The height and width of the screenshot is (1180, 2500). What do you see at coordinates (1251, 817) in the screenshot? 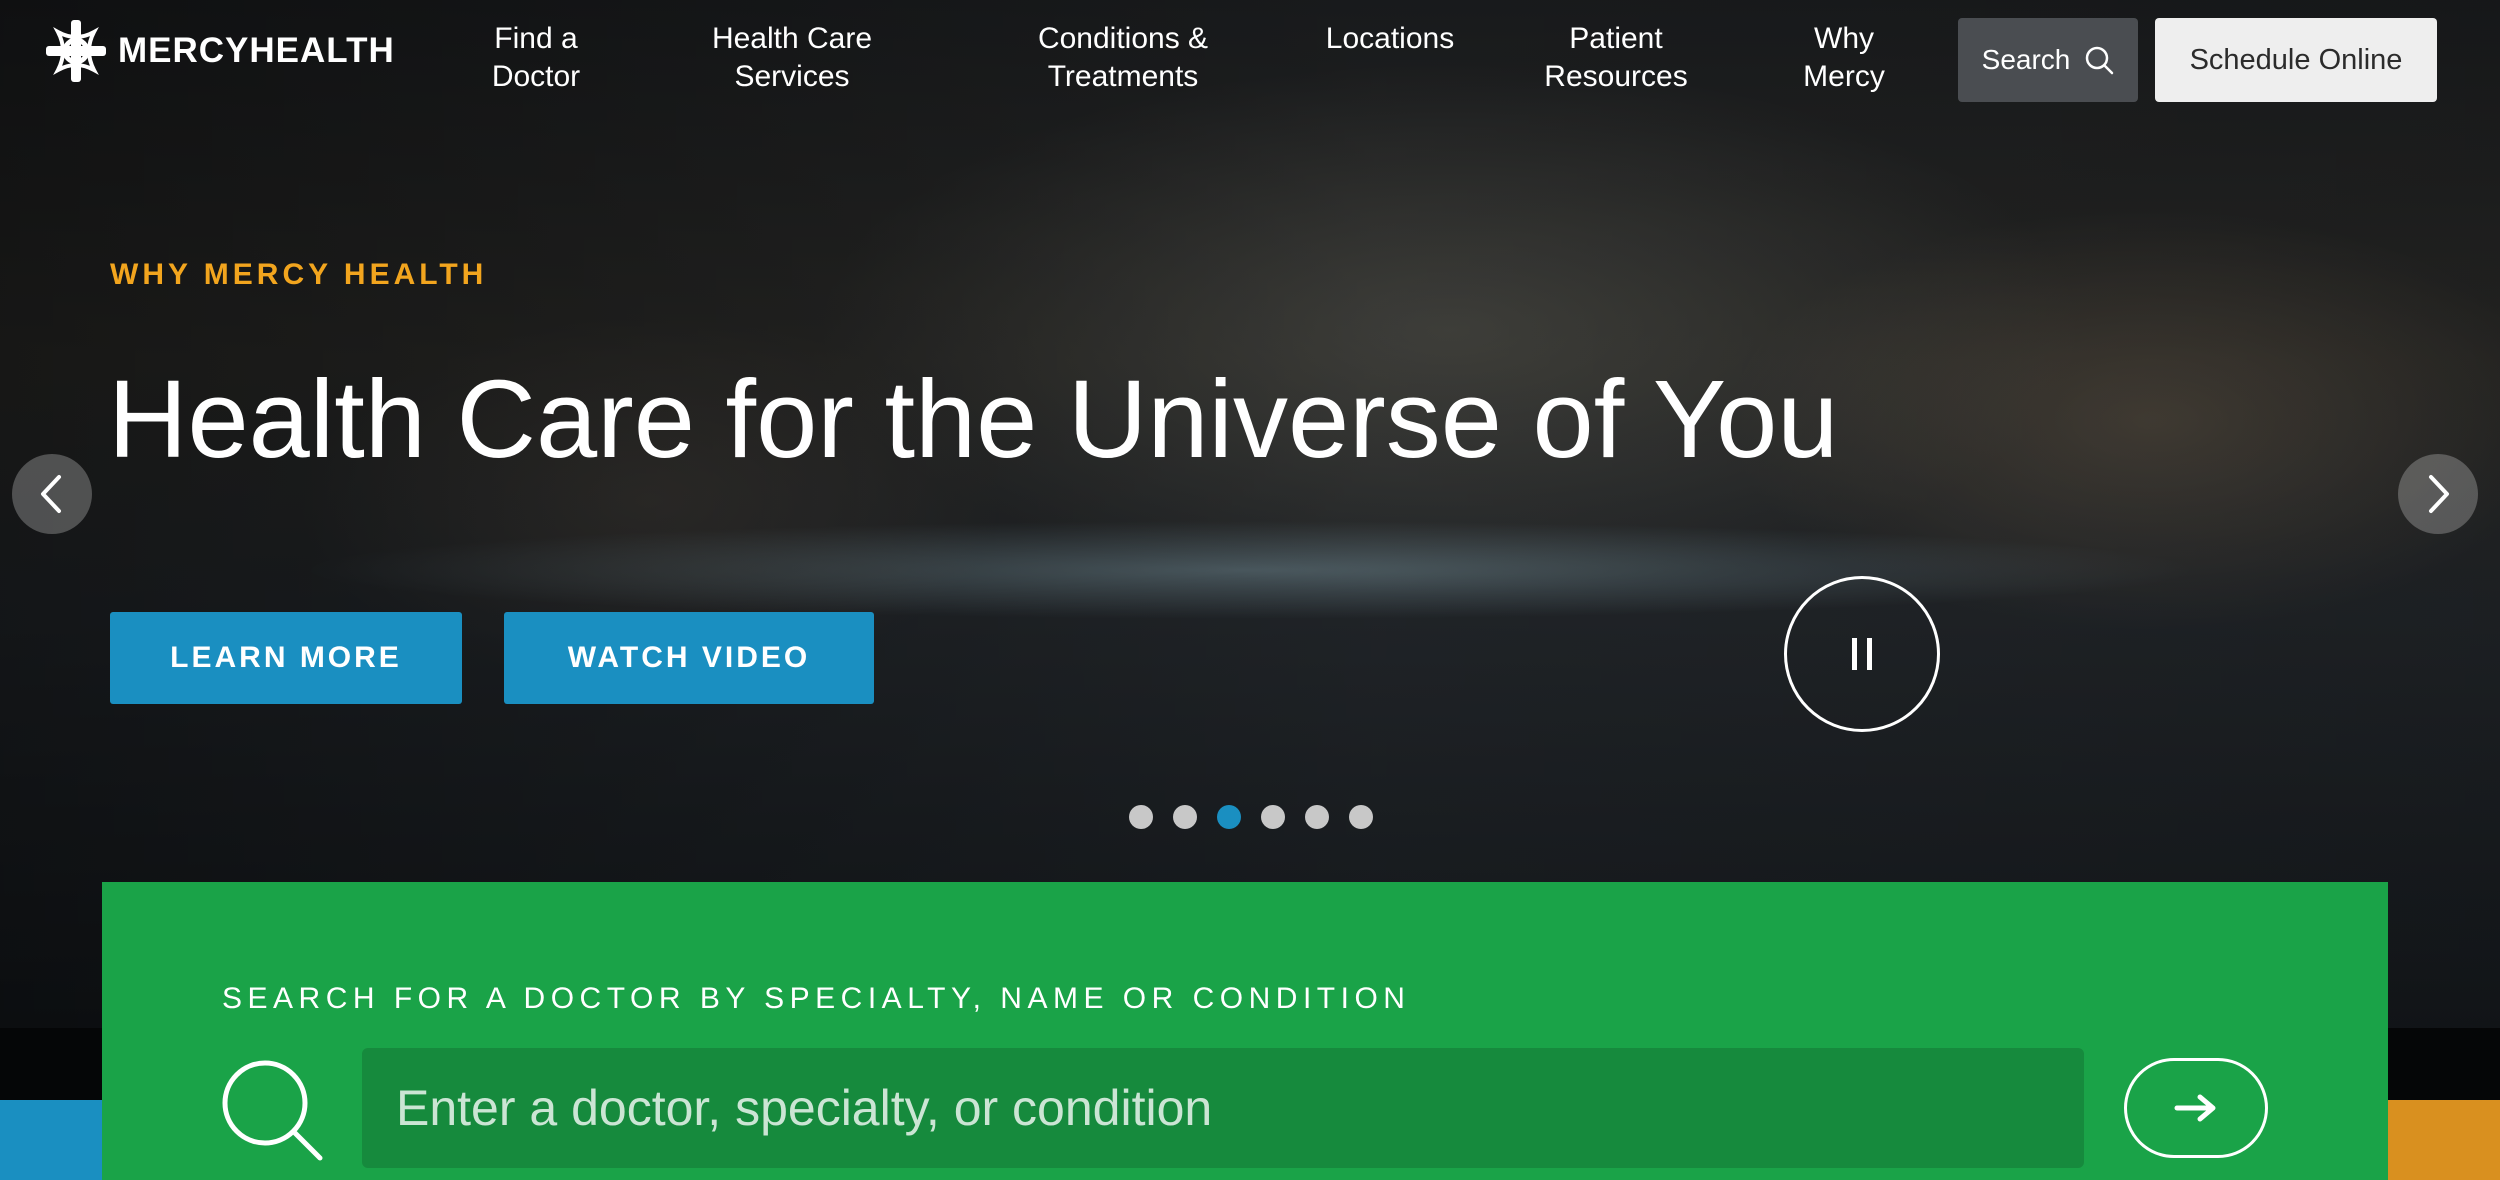
I see `carousel-dots` at bounding box center [1251, 817].